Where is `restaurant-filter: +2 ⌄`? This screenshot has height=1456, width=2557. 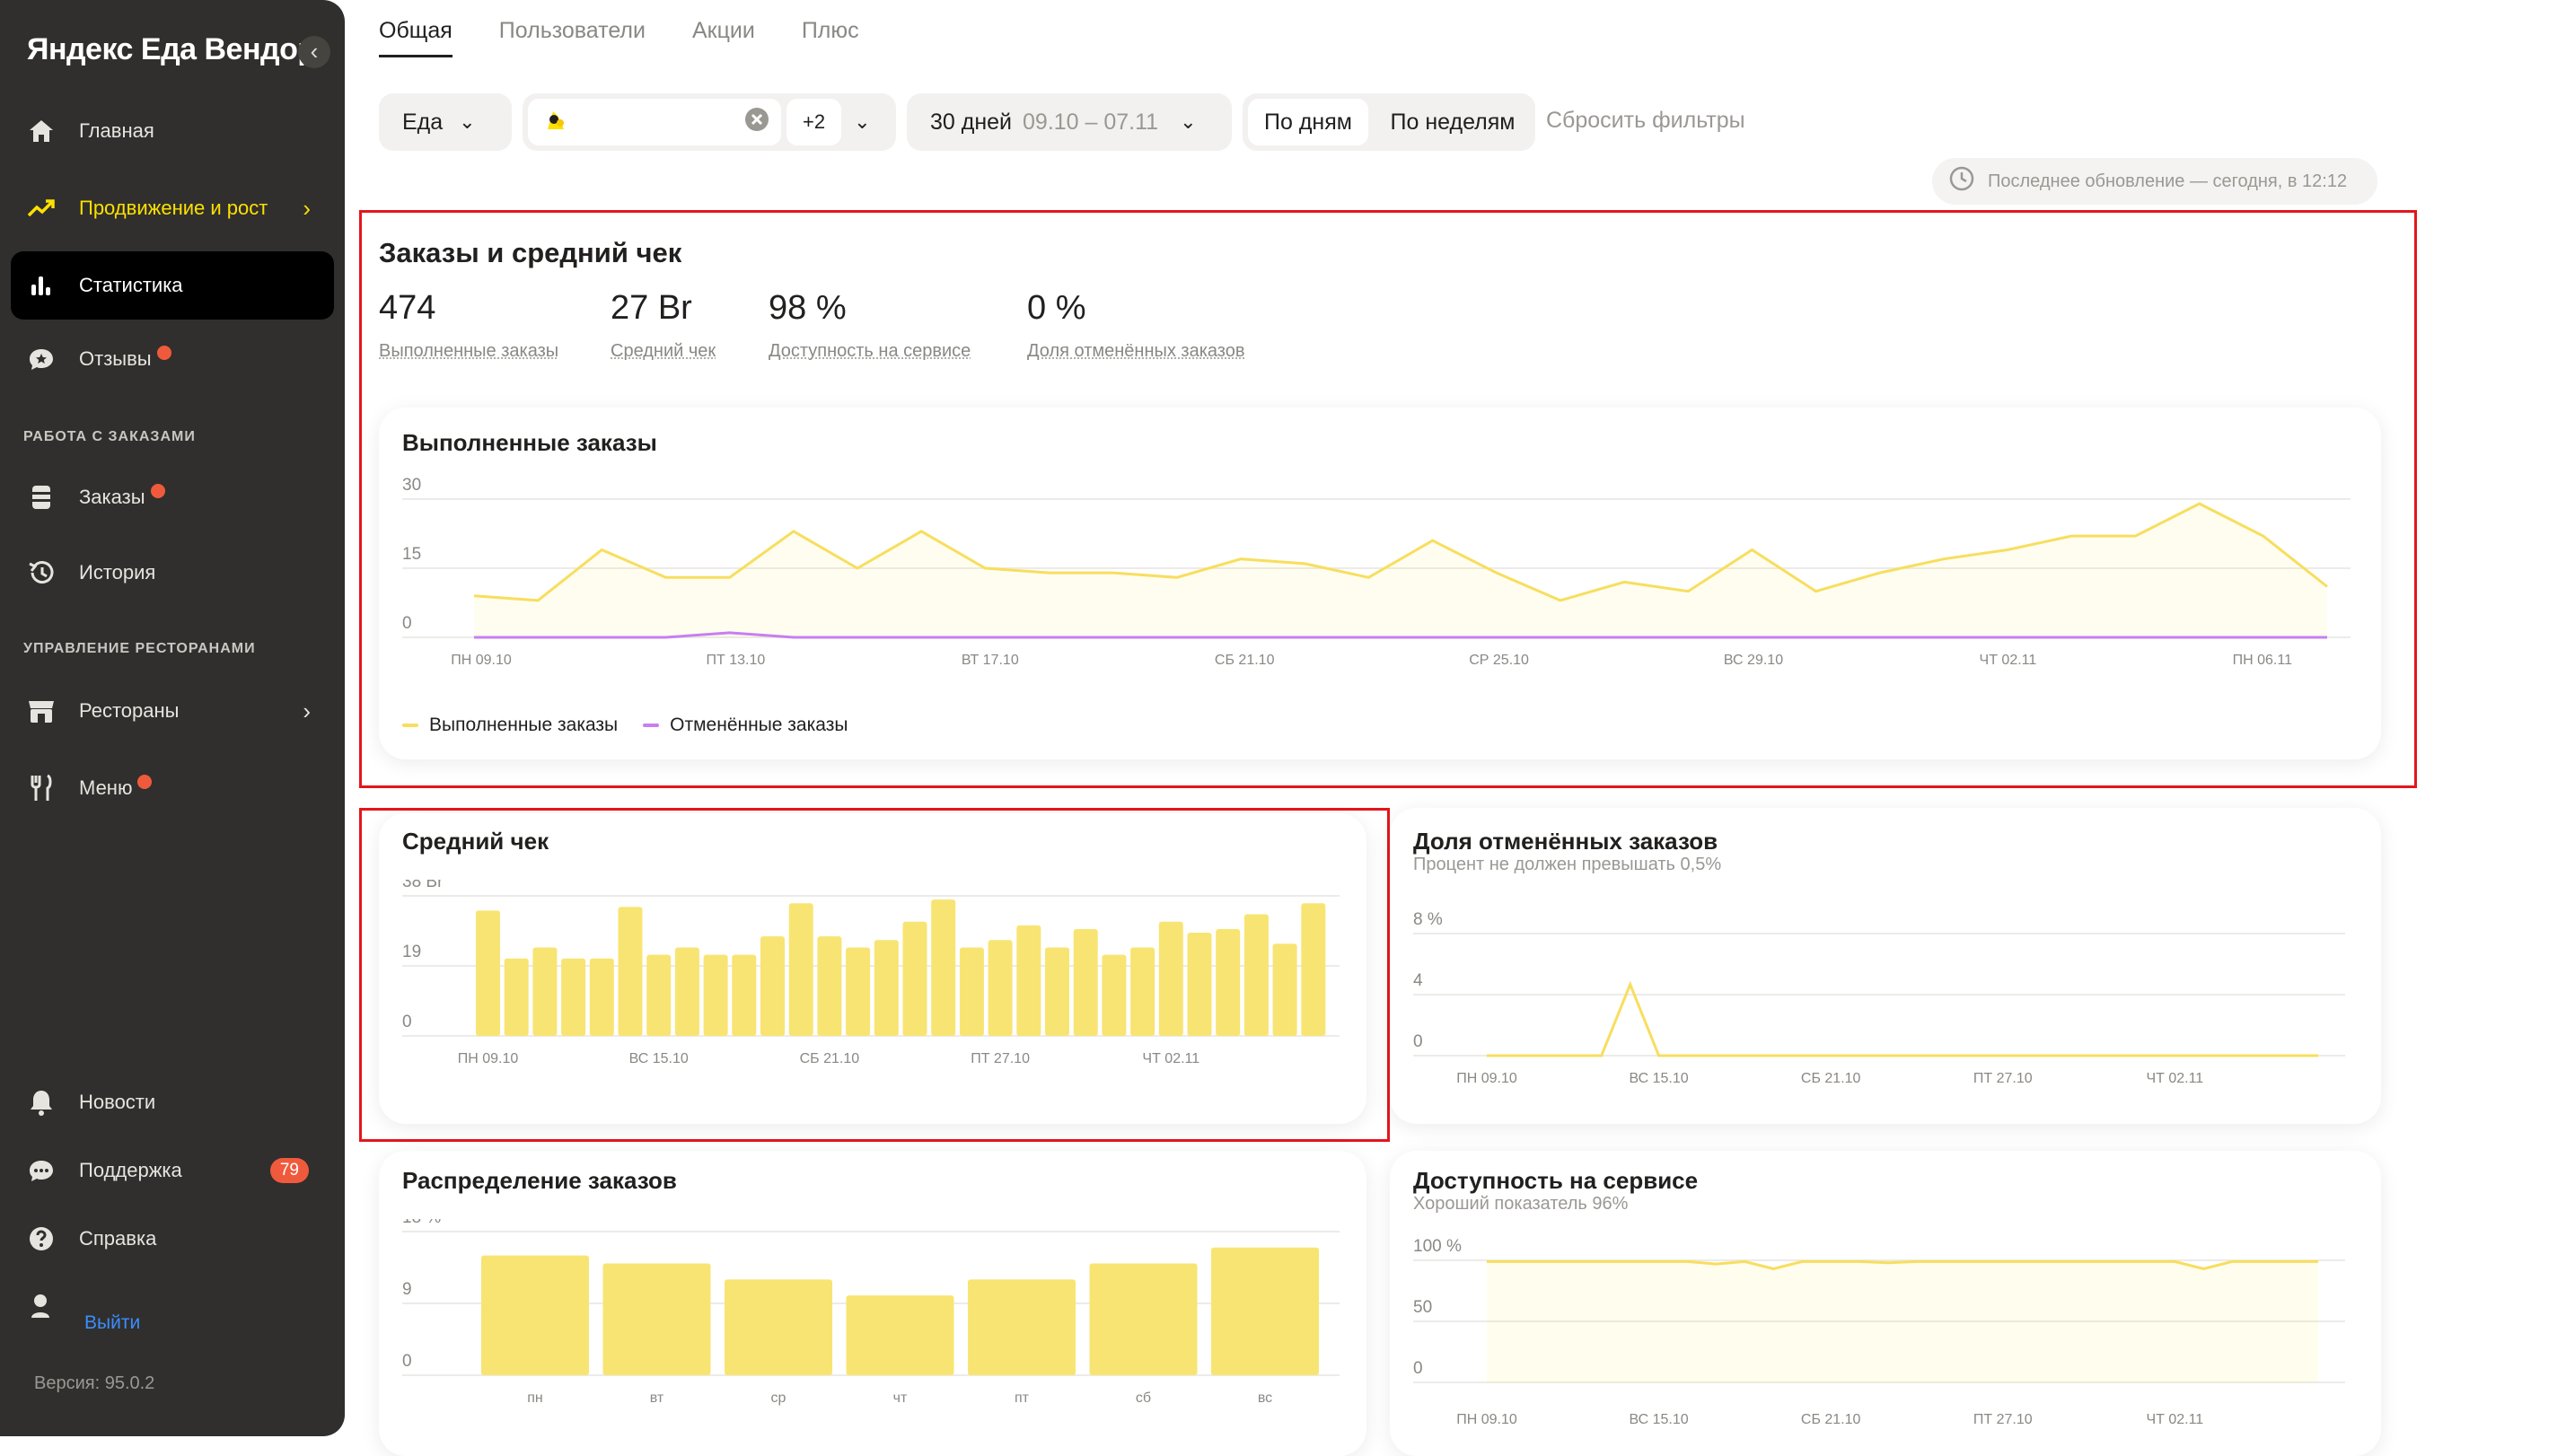 restaurant-filter: +2 ⌄ is located at coordinates (709, 122).